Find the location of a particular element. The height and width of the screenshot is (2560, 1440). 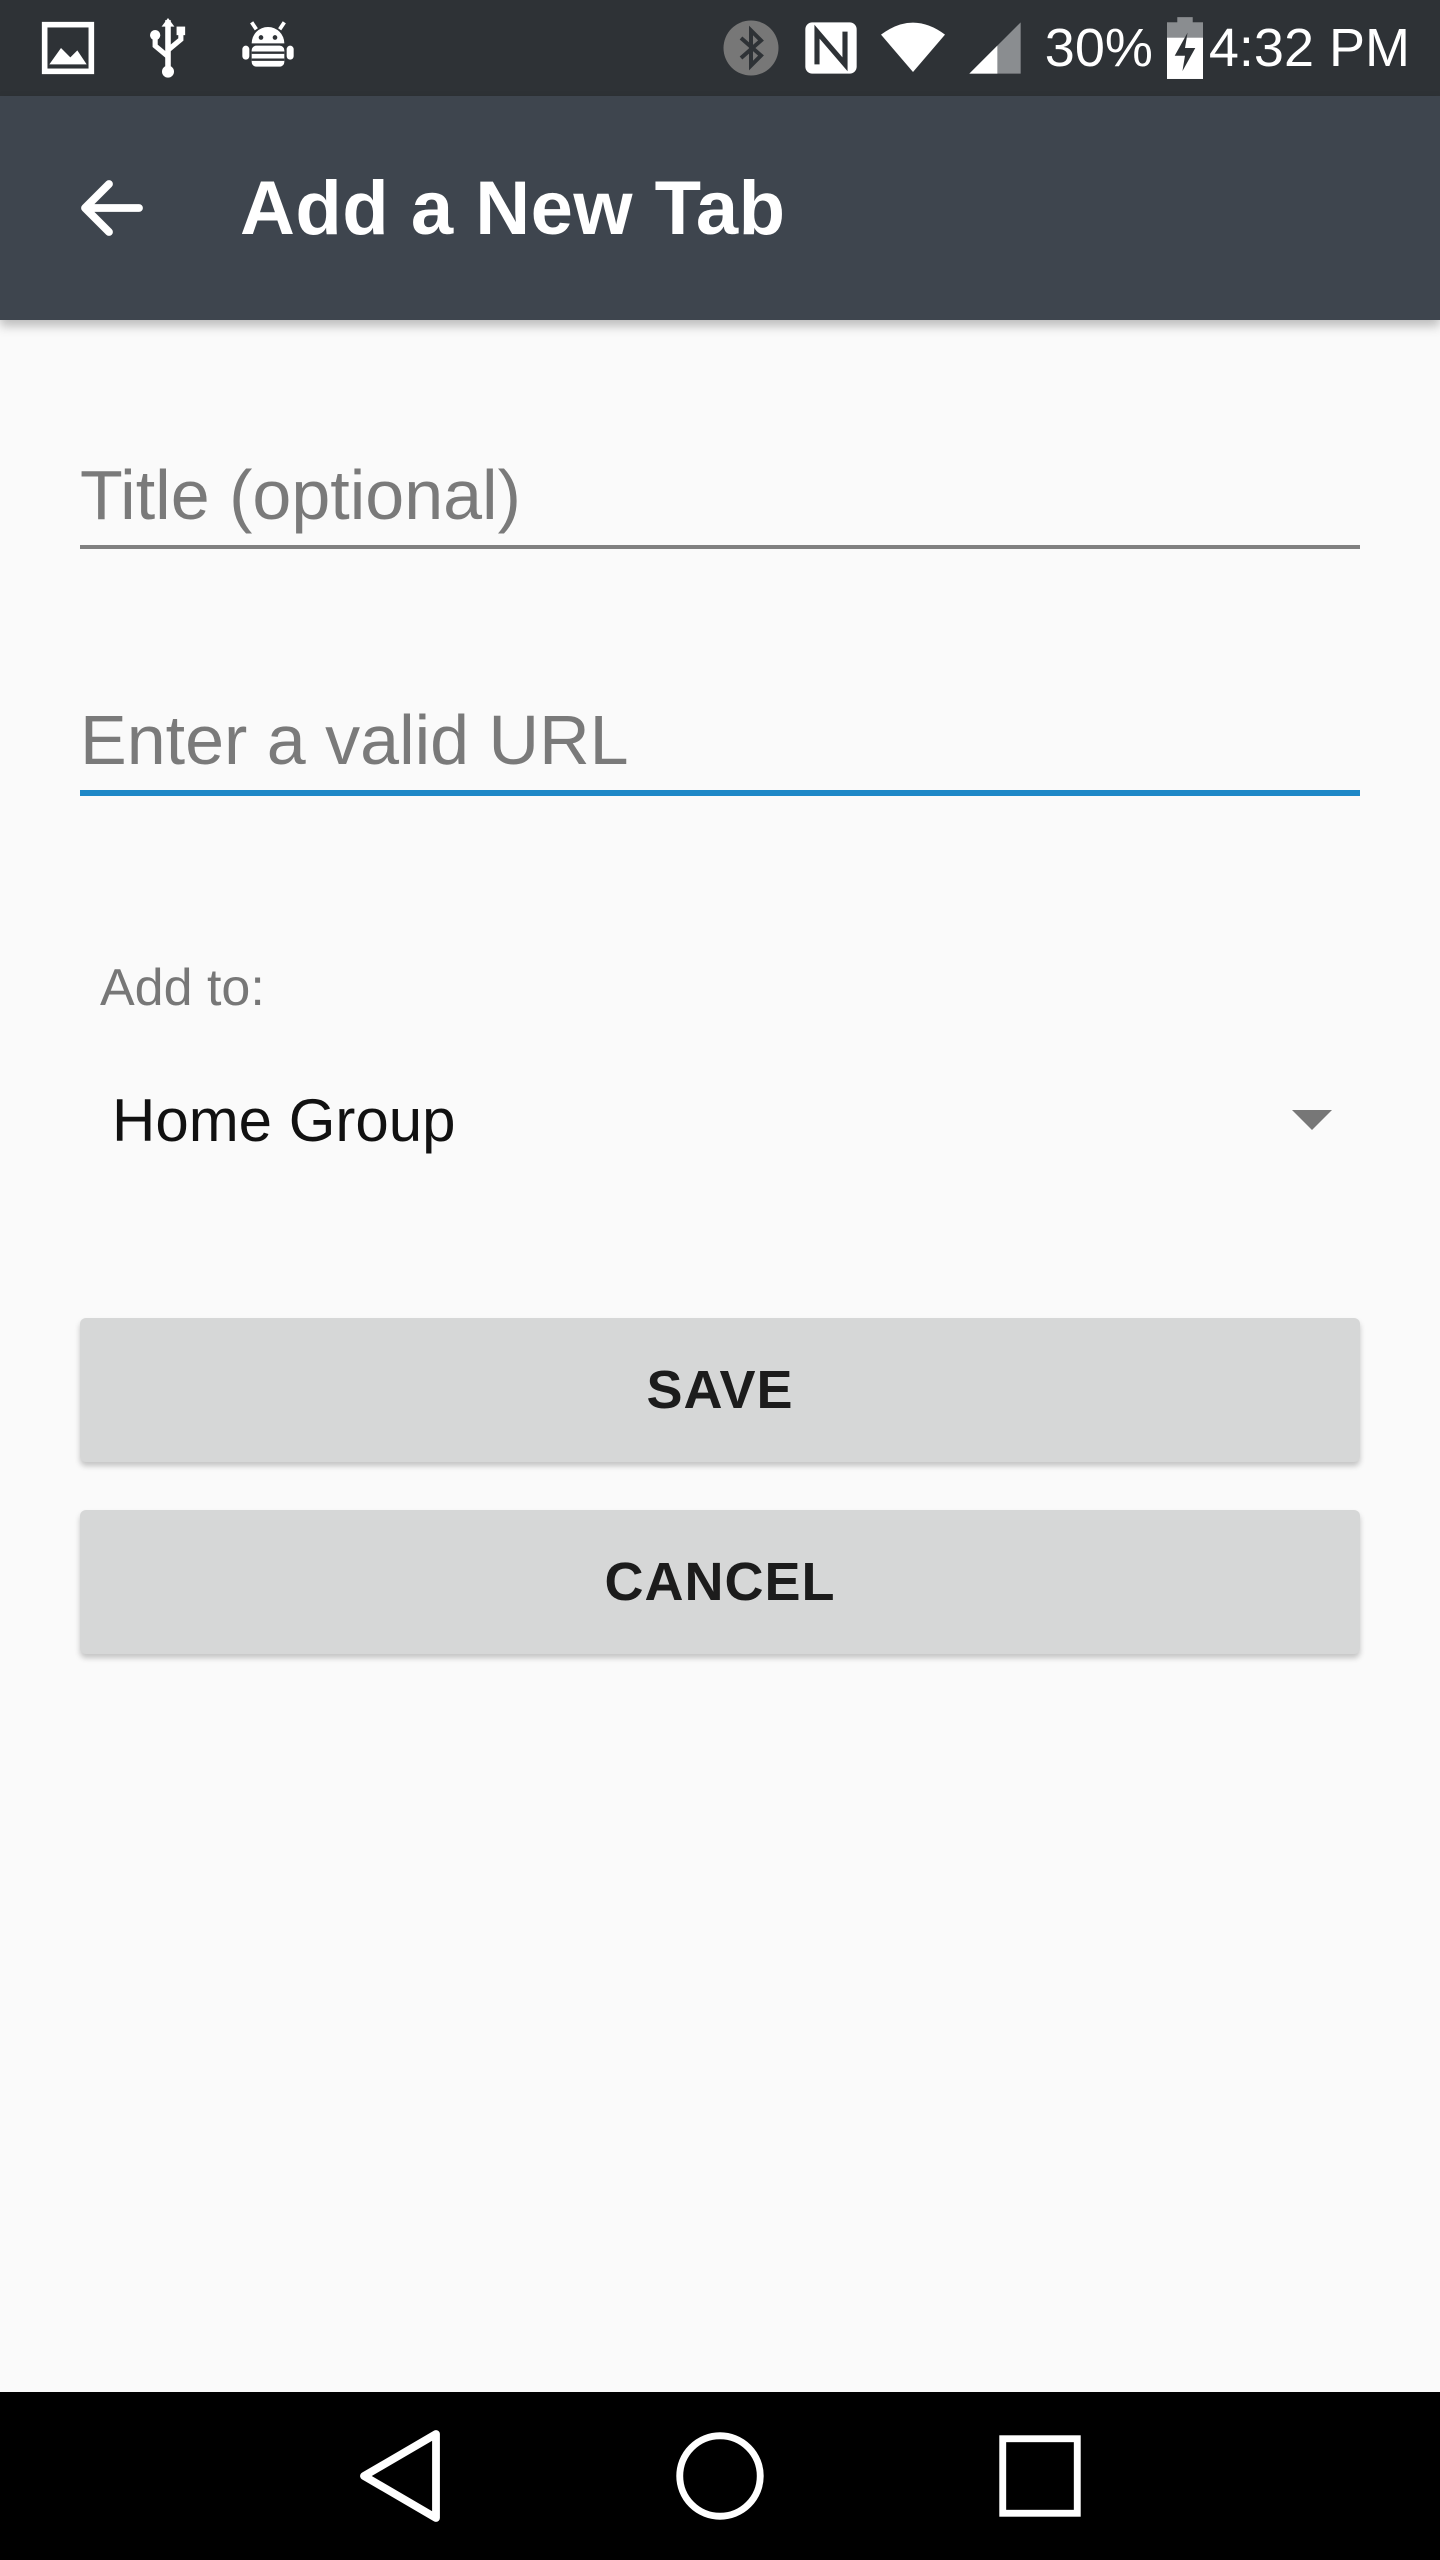

nav-back-button is located at coordinates (400, 2476).